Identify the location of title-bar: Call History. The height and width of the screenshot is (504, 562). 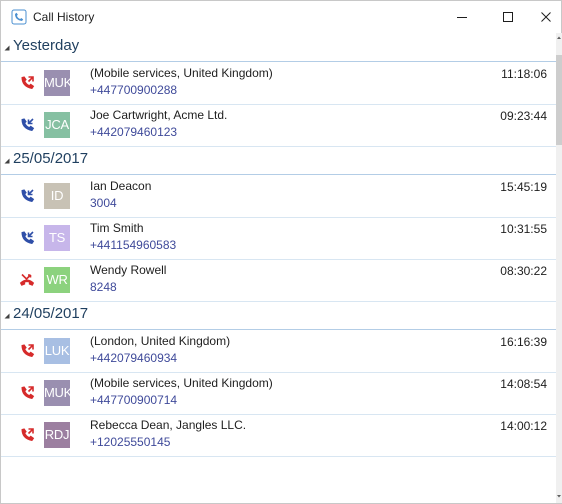
(281, 17).